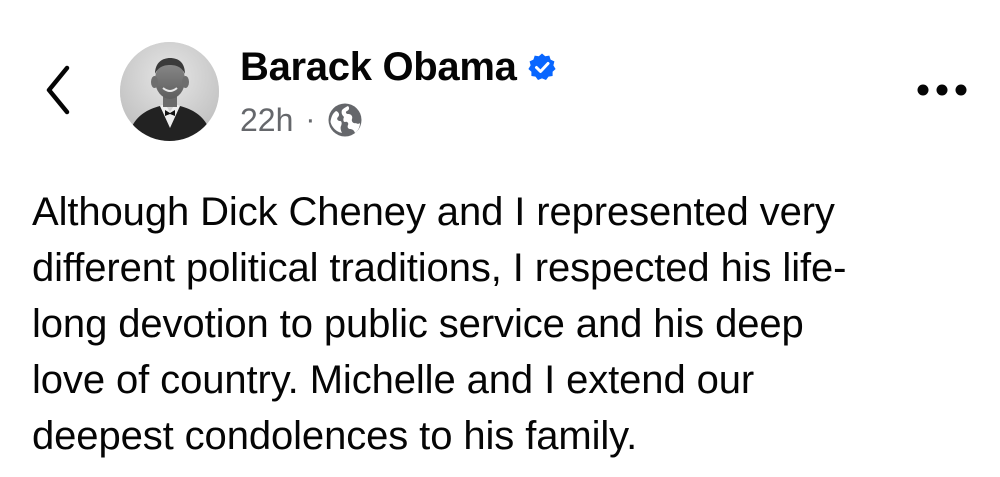 The width and height of the screenshot is (1000, 477). Describe the element at coordinates (301, 120) in the screenshot. I see `post-meta: 22h ·` at that location.